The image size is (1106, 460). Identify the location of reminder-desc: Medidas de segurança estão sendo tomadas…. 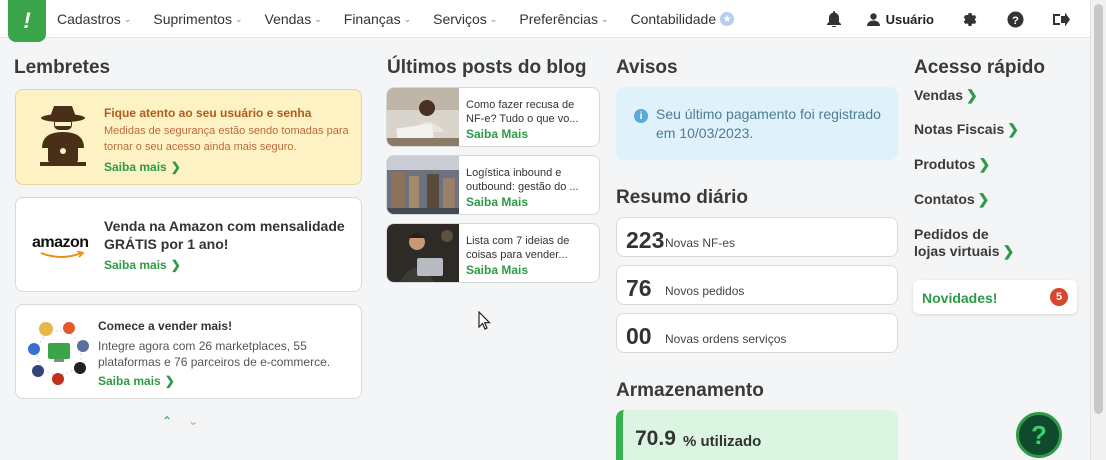
(226, 139).